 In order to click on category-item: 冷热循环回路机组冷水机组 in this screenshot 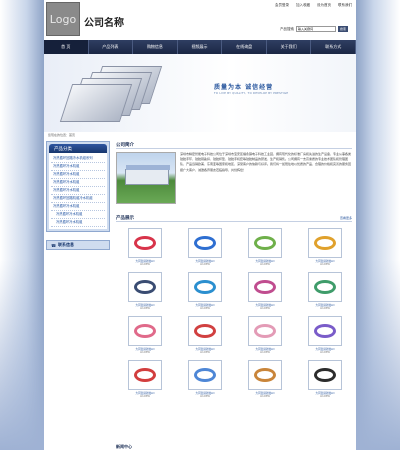, I will do `click(78, 199)`.